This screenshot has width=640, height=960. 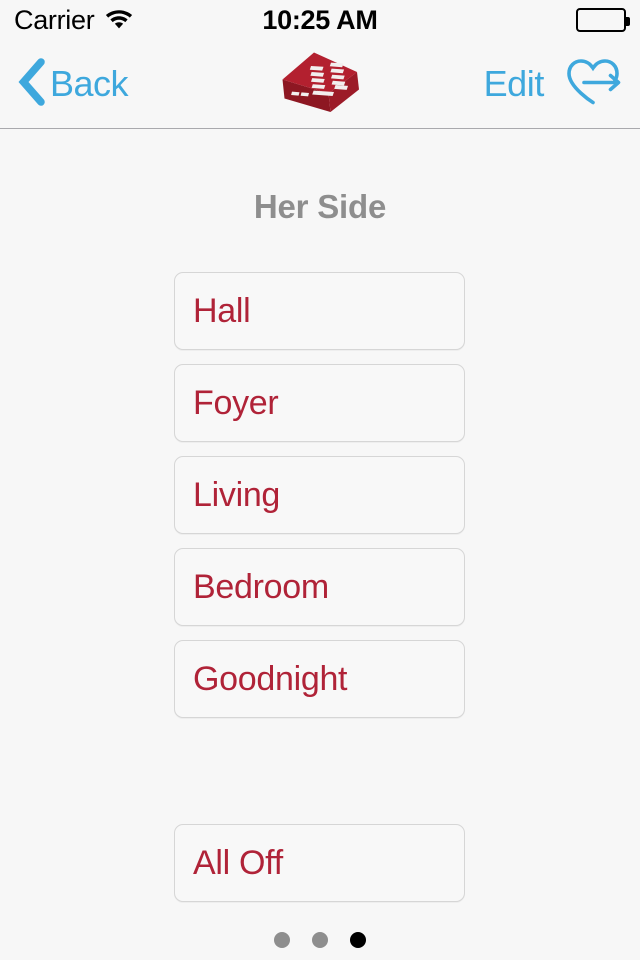 I want to click on back-button-label: Back, so click(x=89, y=83).